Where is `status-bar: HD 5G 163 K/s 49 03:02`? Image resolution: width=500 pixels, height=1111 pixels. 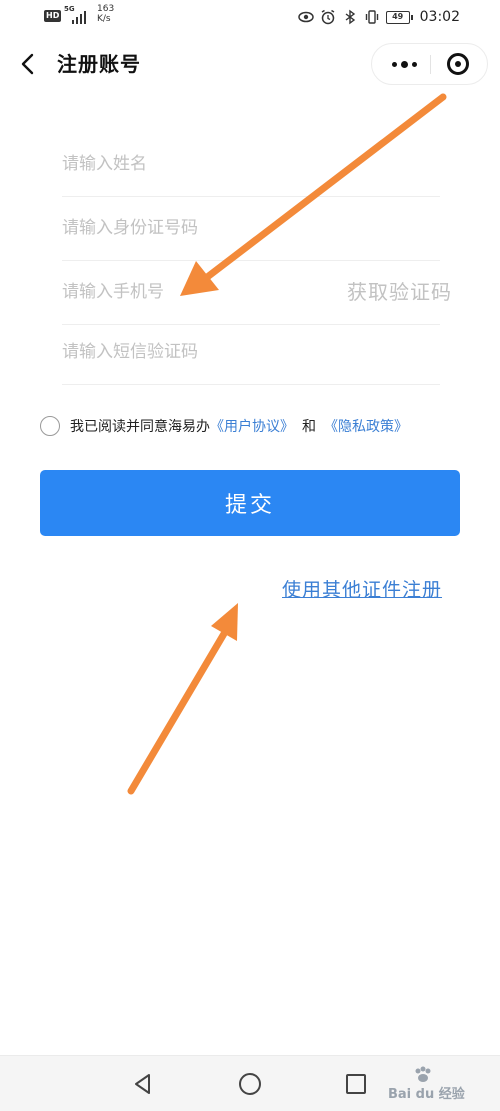
status-bar: HD 5G 163 K/s 49 03:02 is located at coordinates (250, 18).